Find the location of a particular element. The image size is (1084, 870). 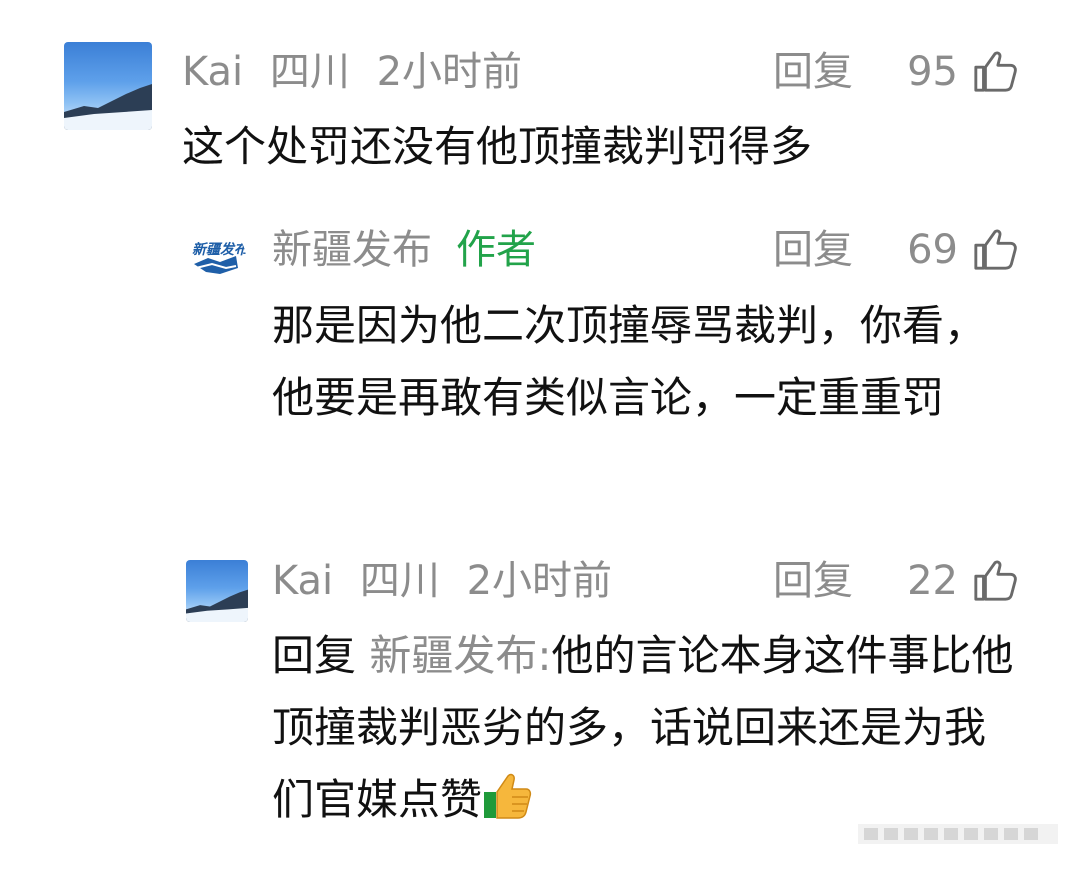

mention-link: 新疆发布: is located at coordinates (460, 655).